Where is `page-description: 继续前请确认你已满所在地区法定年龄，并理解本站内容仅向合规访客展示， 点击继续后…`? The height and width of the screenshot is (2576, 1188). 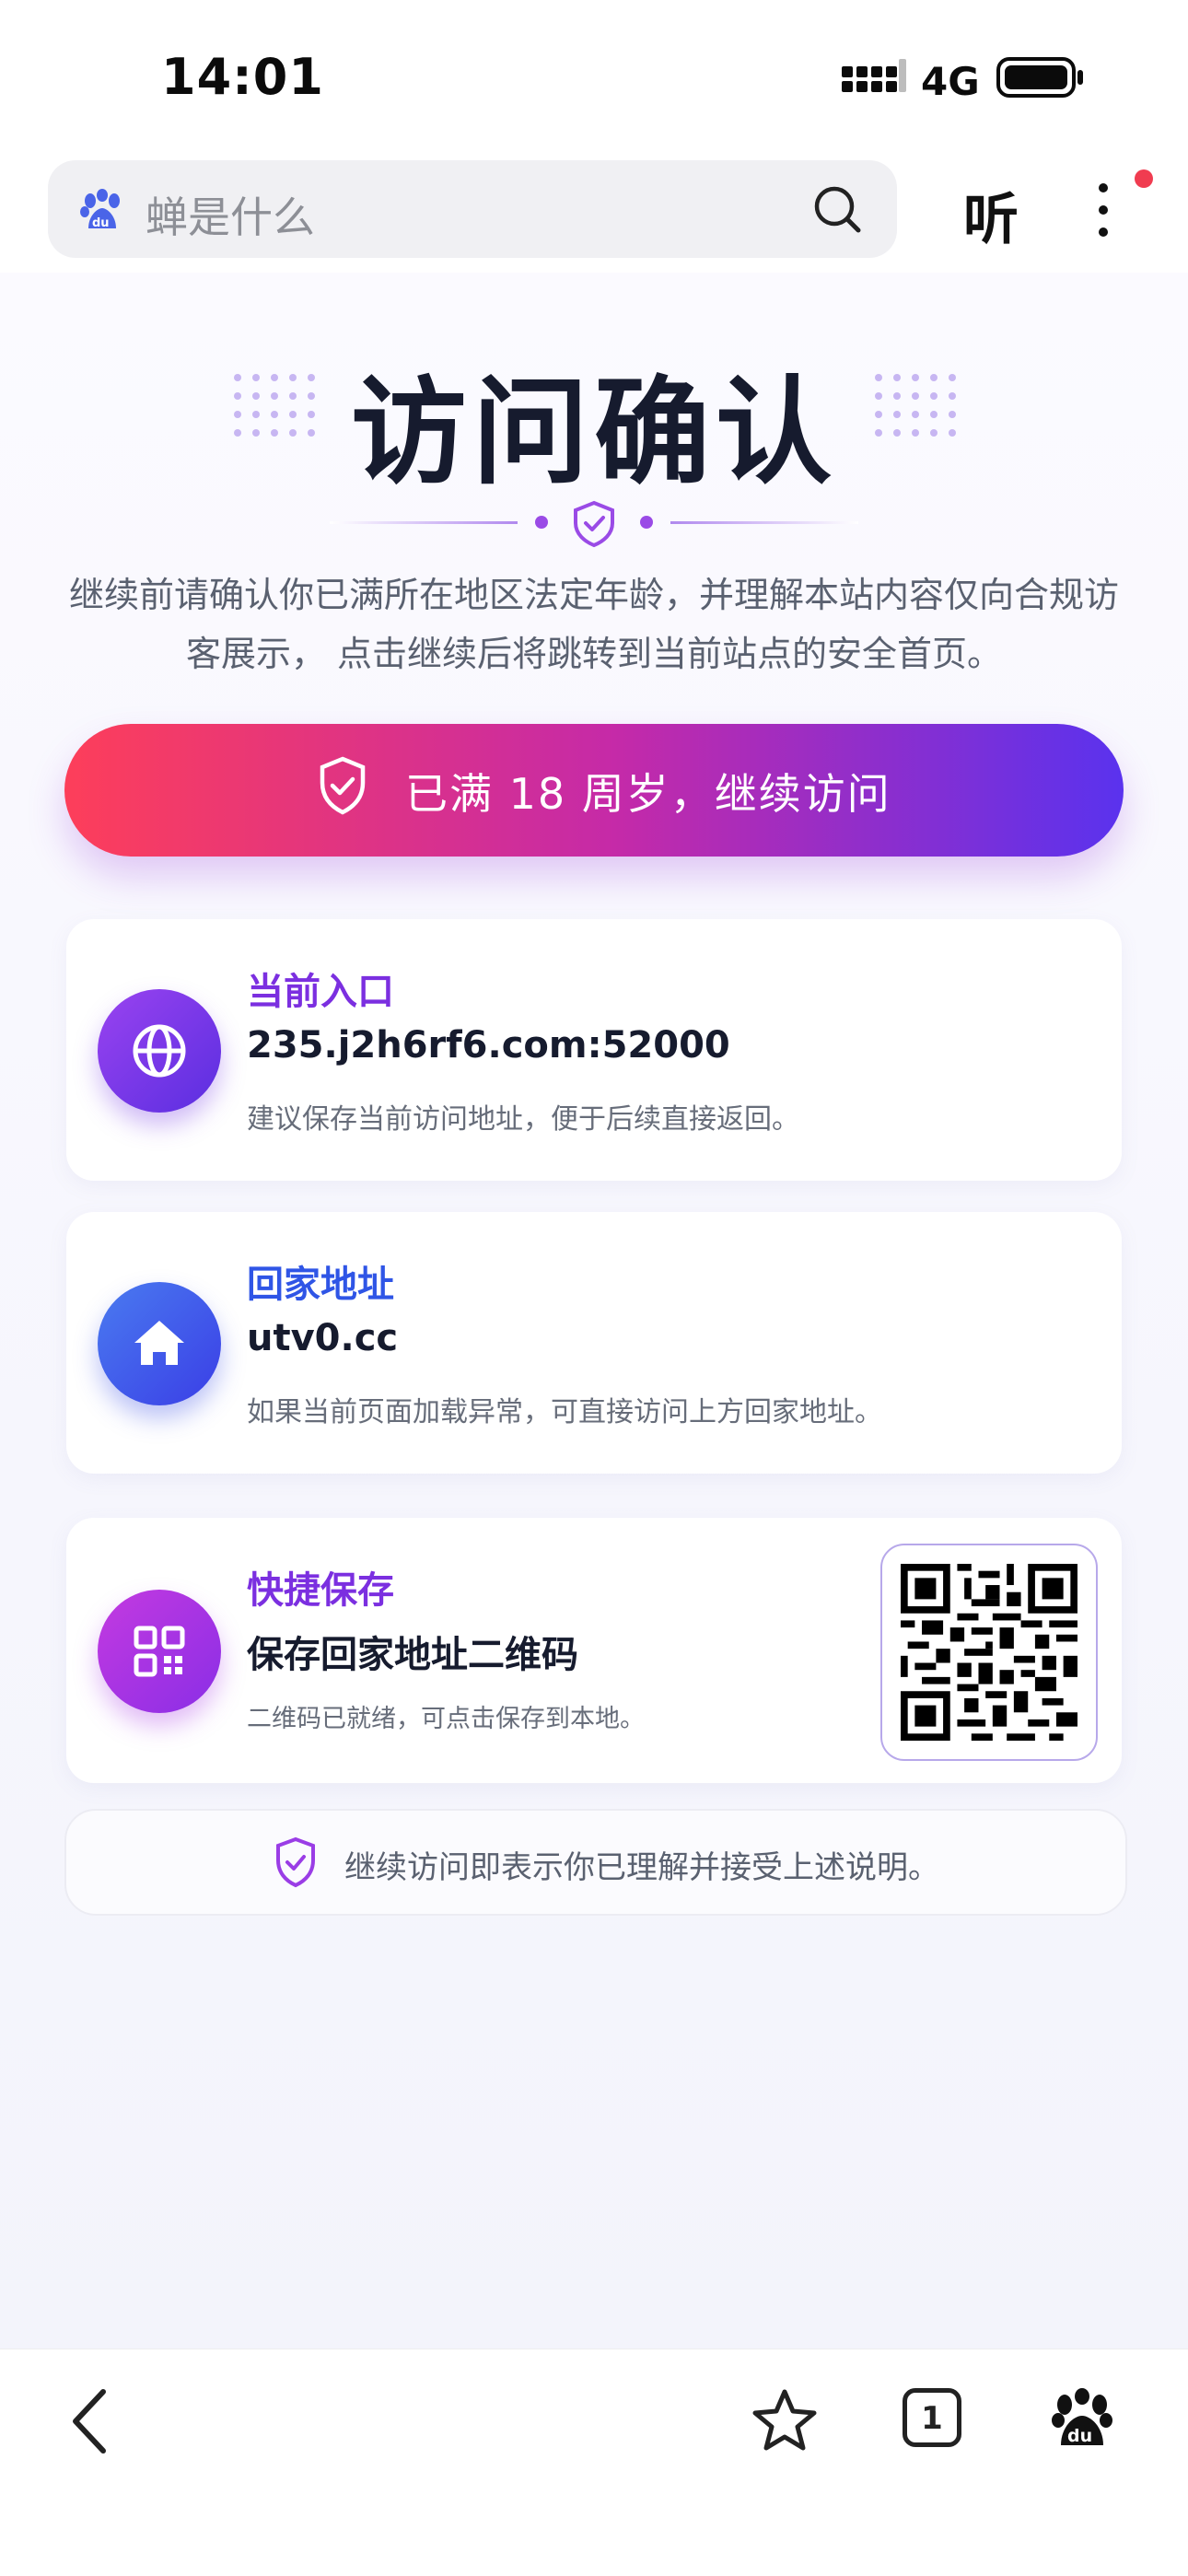
page-description: 继续前请确认你已满所在地区法定年龄，并理解本站内容仅向合规访客展示， 点击继续后… is located at coordinates (593, 624).